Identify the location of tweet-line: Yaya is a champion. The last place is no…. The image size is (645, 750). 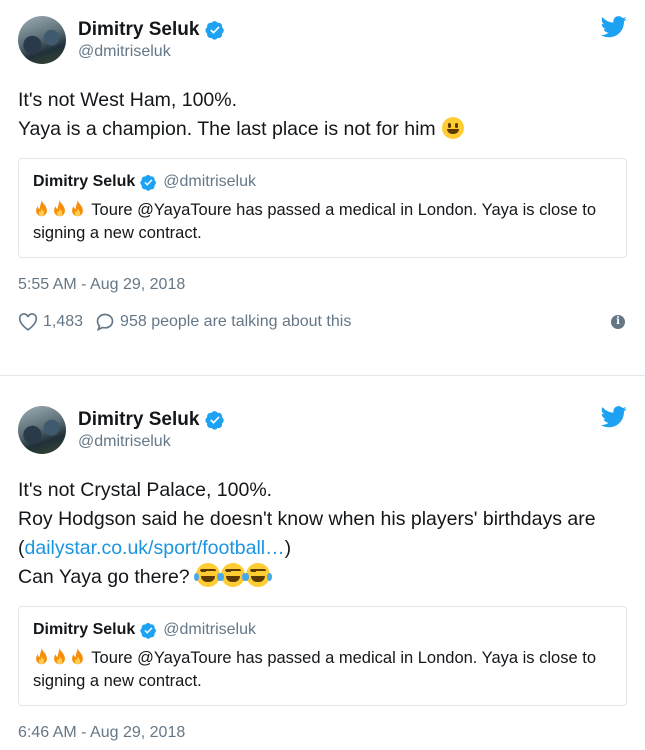
(322, 129).